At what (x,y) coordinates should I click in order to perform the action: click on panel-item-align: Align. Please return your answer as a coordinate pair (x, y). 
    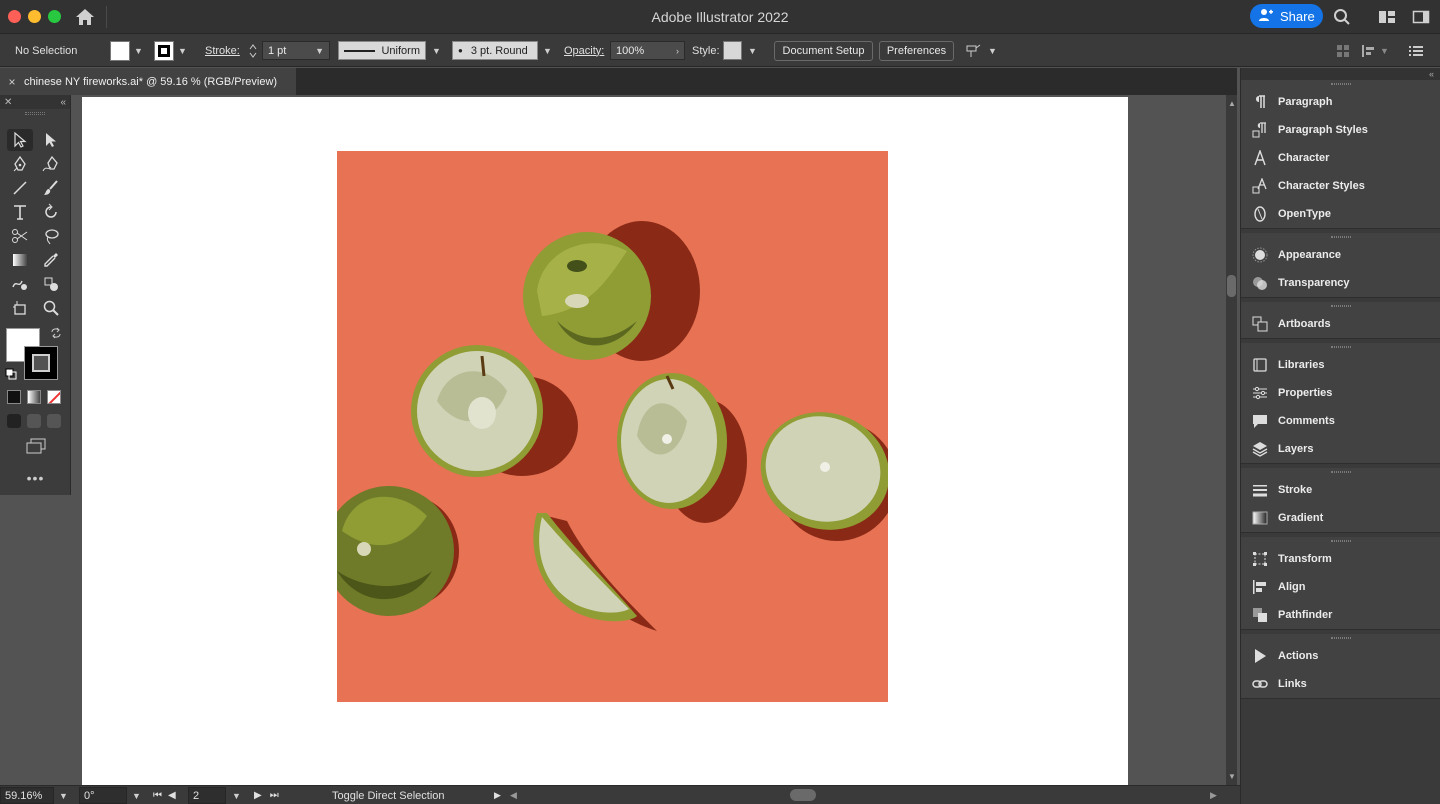
    Looking at the image, I should click on (1340, 587).